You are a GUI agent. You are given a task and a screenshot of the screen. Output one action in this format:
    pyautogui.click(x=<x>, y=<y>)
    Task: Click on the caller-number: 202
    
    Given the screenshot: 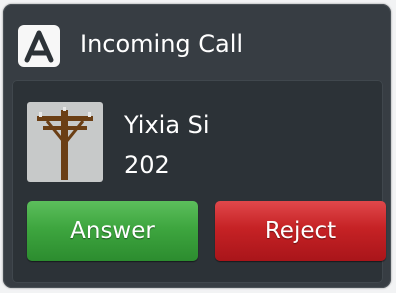 What is the action you would take?
    pyautogui.click(x=147, y=165)
    